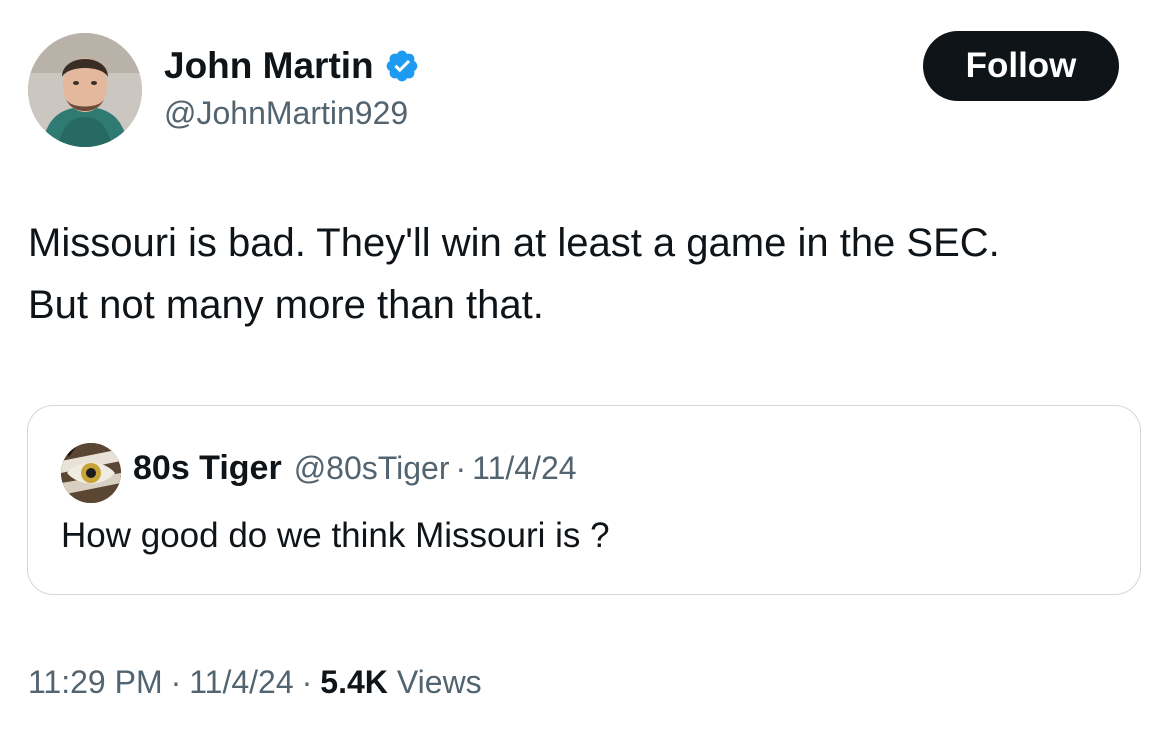 The image size is (1153, 735). Describe the element at coordinates (292, 89) in the screenshot. I see `author-info: John Martin @JohnMartin929` at that location.